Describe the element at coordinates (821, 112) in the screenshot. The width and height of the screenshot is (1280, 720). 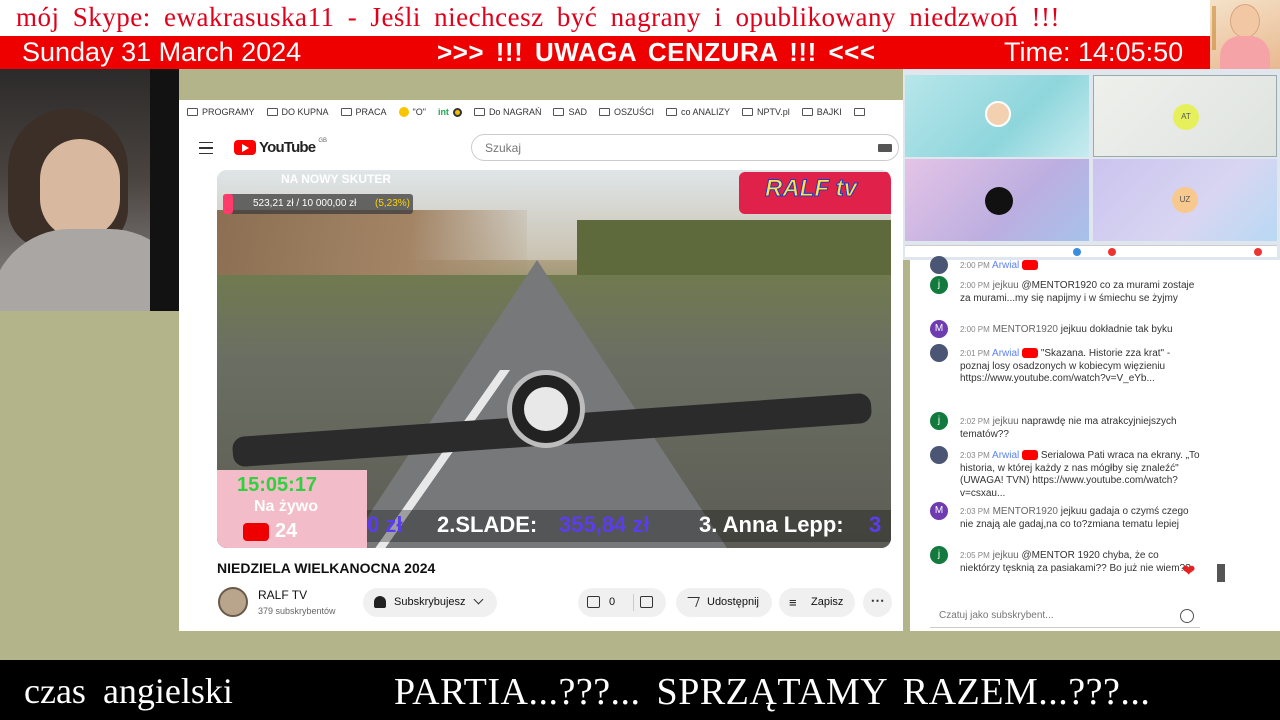
I see `bookmark-bajki: BAJKI` at that location.